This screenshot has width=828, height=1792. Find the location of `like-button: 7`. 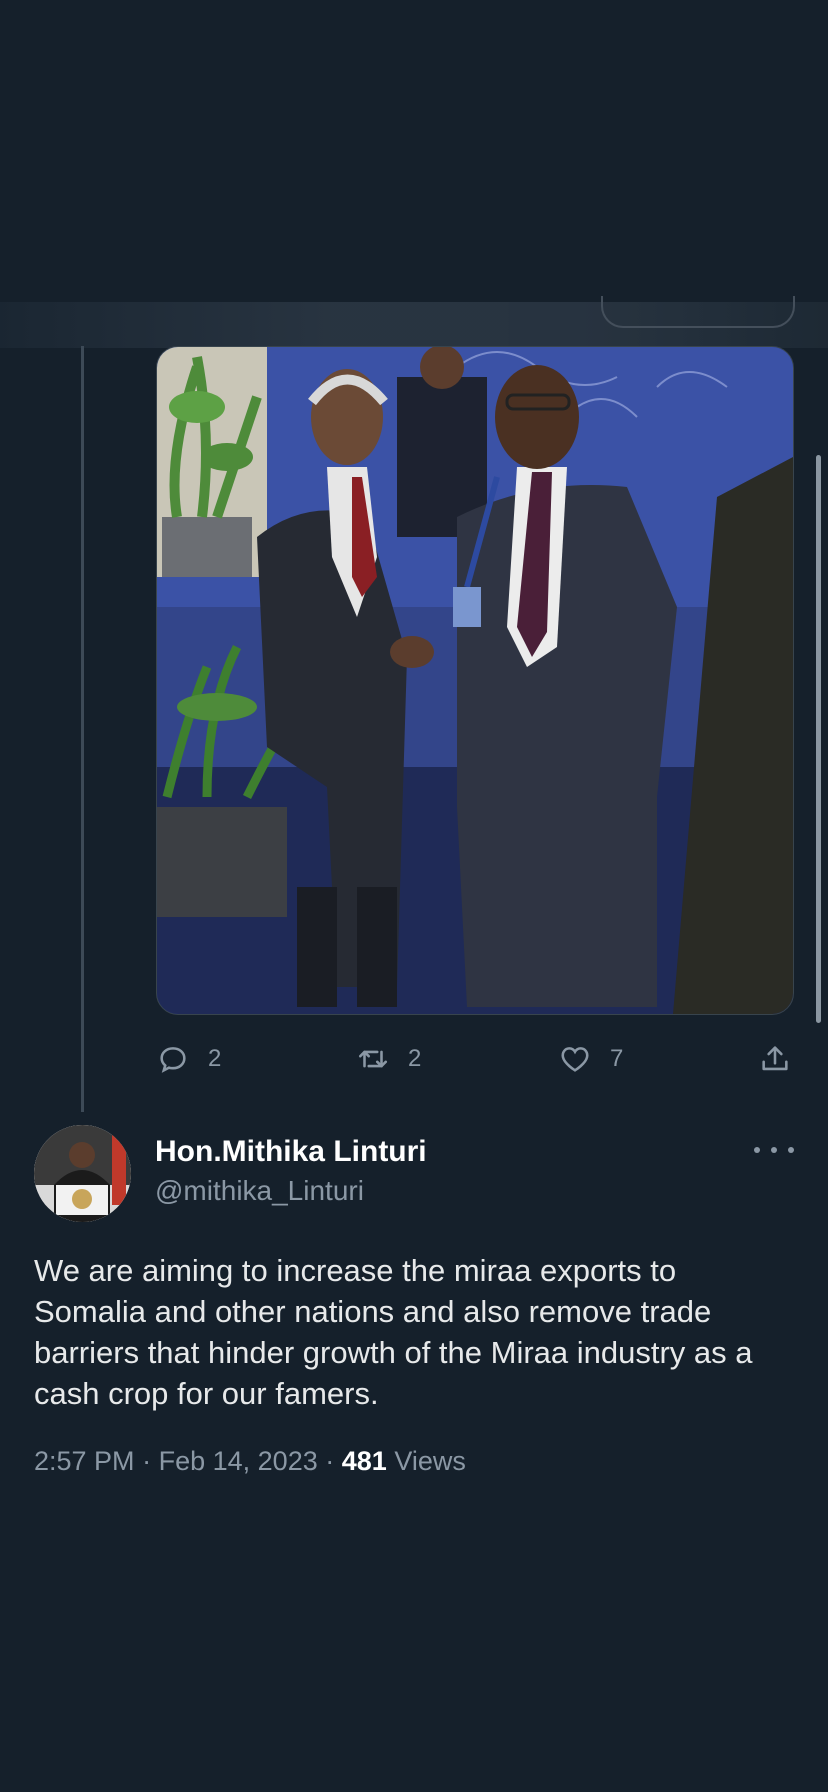

like-button: 7 is located at coordinates (590, 1059).